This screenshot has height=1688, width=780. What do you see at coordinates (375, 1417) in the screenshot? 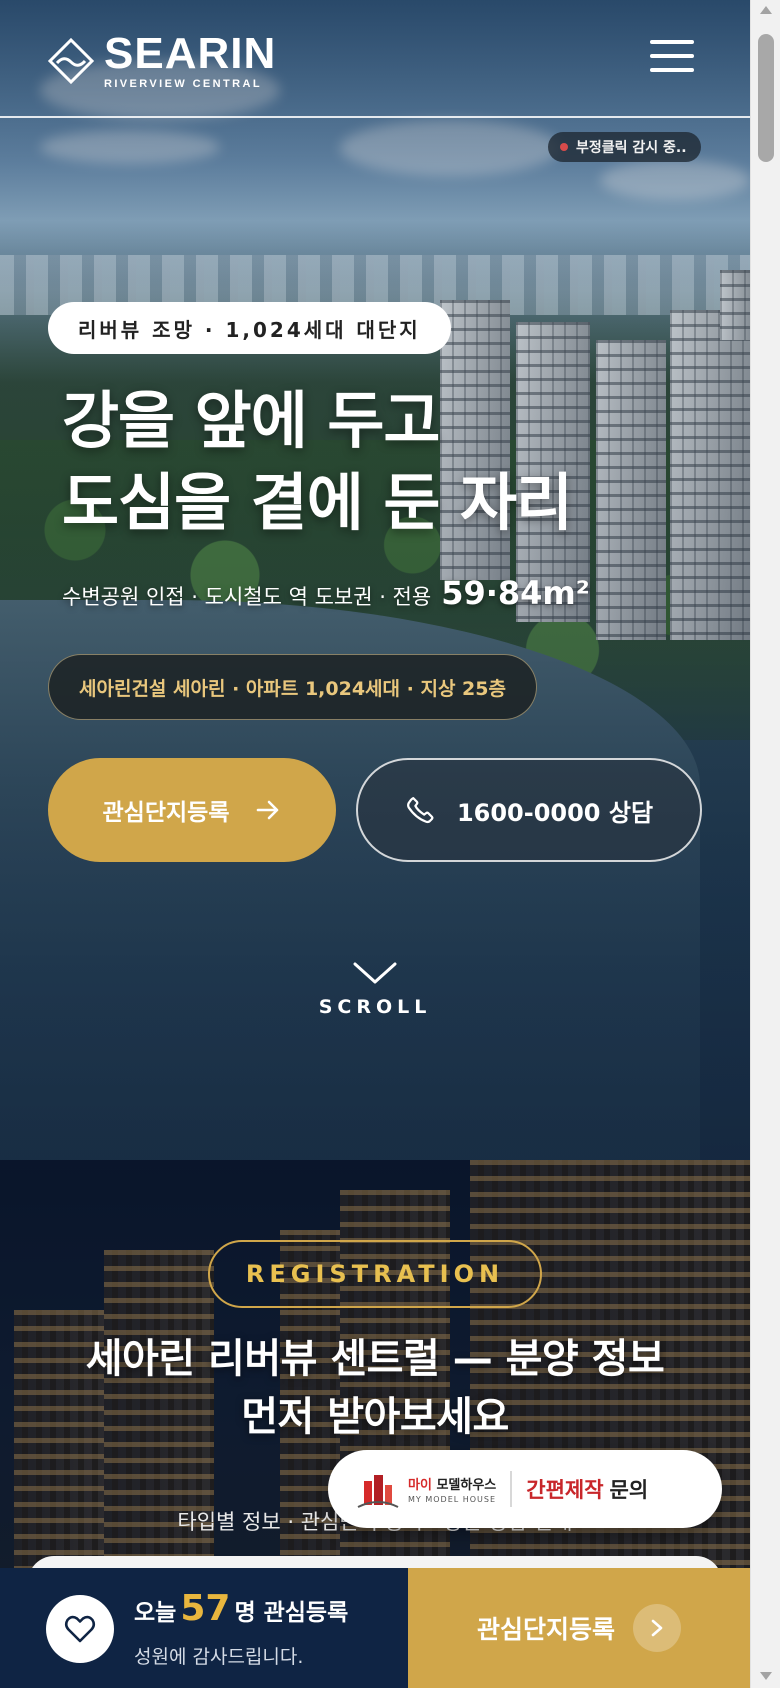
I see `registration-title-line2: 먼저 받아보세요` at bounding box center [375, 1417].